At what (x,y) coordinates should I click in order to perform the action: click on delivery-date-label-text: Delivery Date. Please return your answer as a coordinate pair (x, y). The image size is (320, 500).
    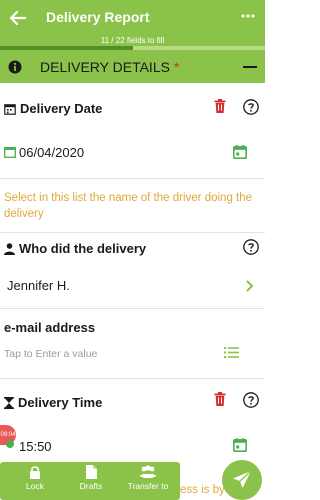
    Looking at the image, I should click on (61, 108).